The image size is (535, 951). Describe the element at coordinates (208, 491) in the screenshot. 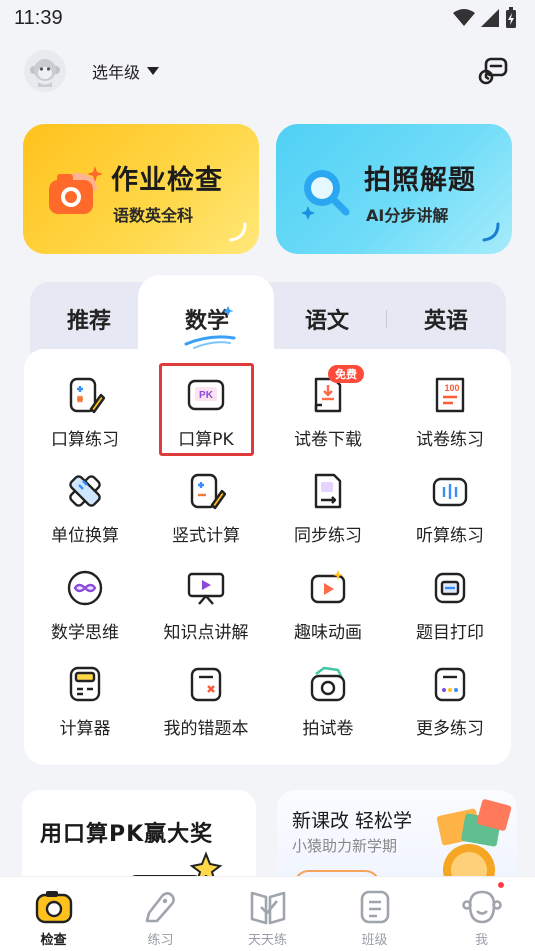

I see `vertical-calc-icon` at that location.